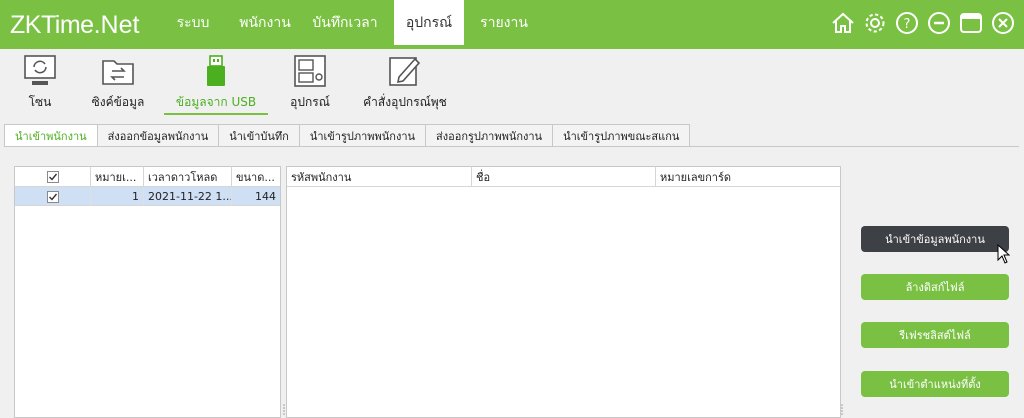 This screenshot has width=1024, height=418. Describe the element at coordinates (116, 25) in the screenshot. I see `logo-suffix: .Net` at that location.